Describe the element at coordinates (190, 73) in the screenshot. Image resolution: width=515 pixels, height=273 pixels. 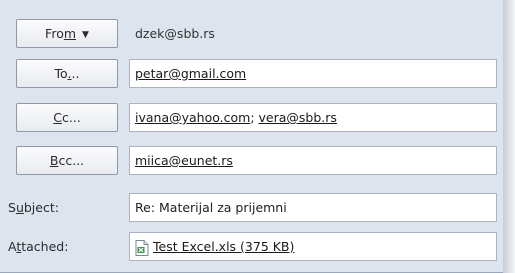
I see `to-recipient: petar@gmail.com` at that location.